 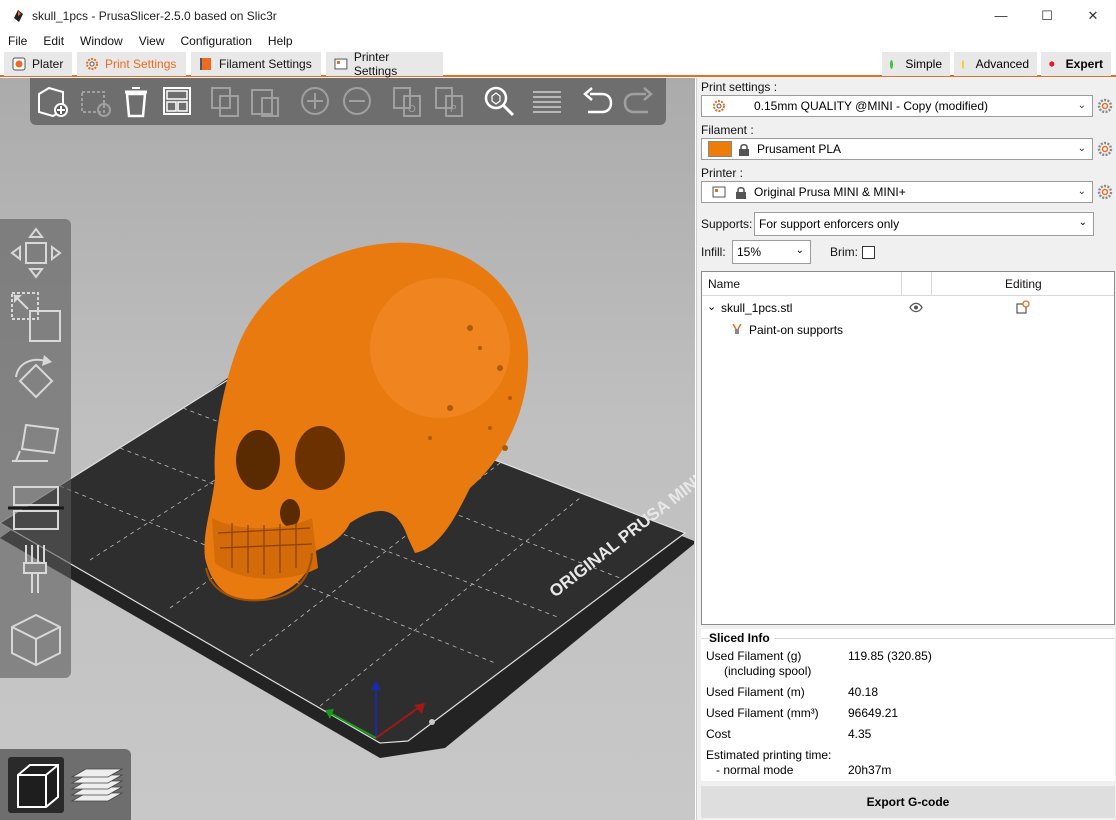 I want to click on close-button: ✕, so click(x=1093, y=15).